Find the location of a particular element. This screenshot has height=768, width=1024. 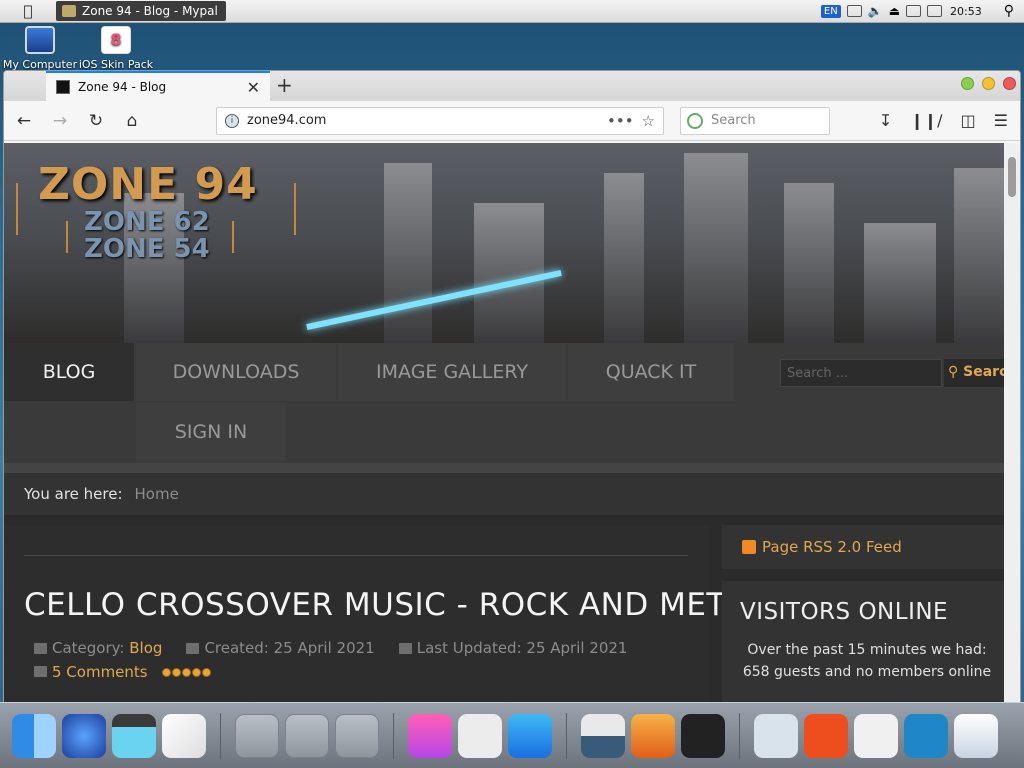

menu-item-quack-it: QUACK IT is located at coordinates (651, 372).